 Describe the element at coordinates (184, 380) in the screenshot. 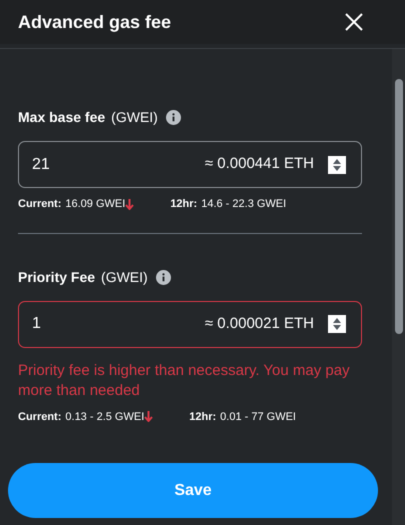

I see `error-message: Priority fee is higher than necessary. You may pay more than needed` at that location.